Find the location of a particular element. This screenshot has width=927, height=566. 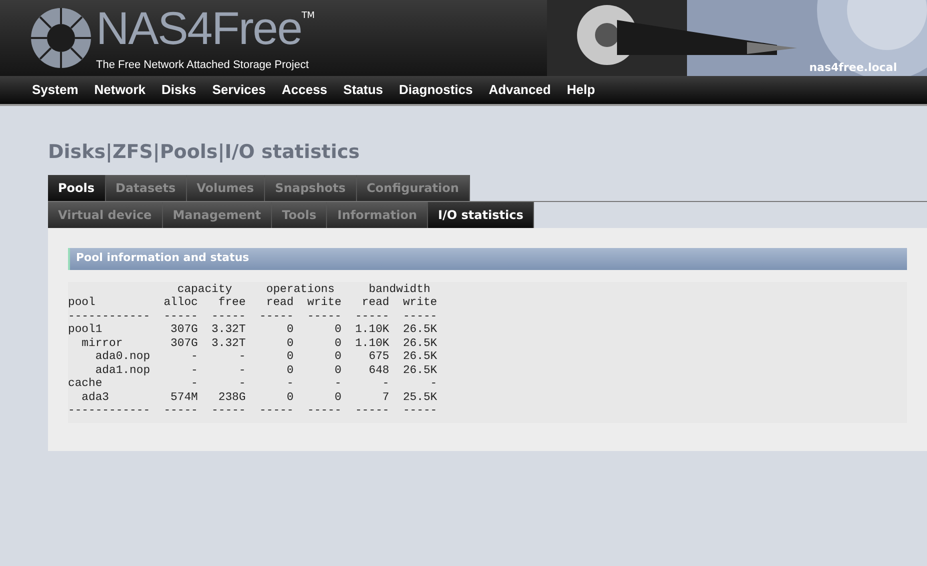

section-title: Pool information and status is located at coordinates (487, 259).